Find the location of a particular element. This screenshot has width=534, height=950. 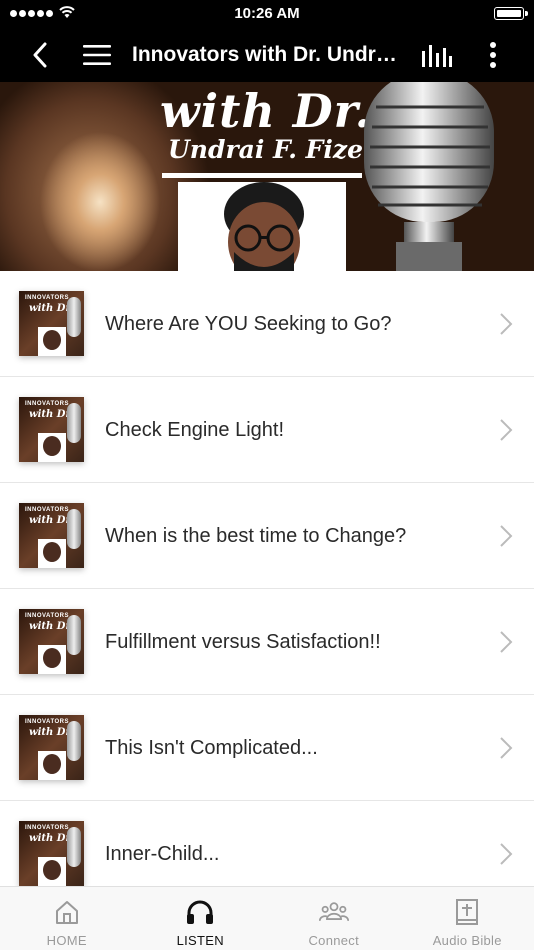

back-button is located at coordinates (40, 55).